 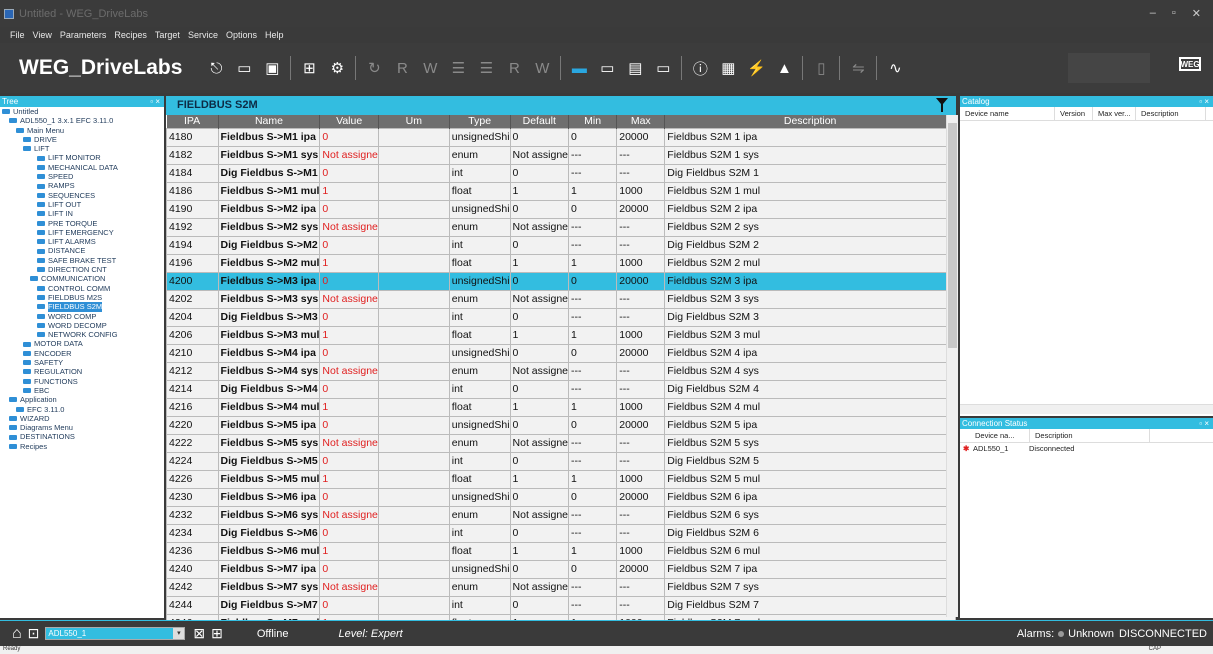 I want to click on read-icon: R, so click(x=402, y=68).